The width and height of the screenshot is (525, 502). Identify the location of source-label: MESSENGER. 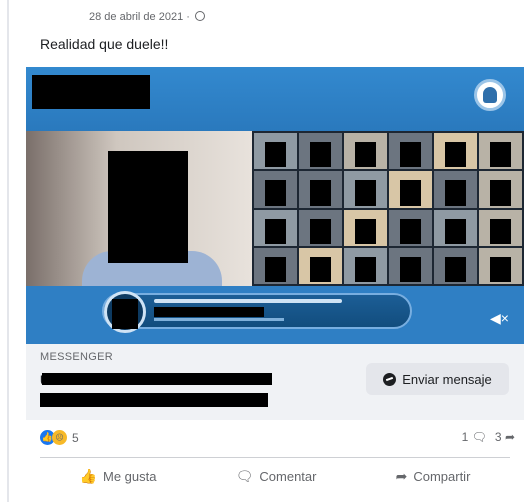
(76, 357).